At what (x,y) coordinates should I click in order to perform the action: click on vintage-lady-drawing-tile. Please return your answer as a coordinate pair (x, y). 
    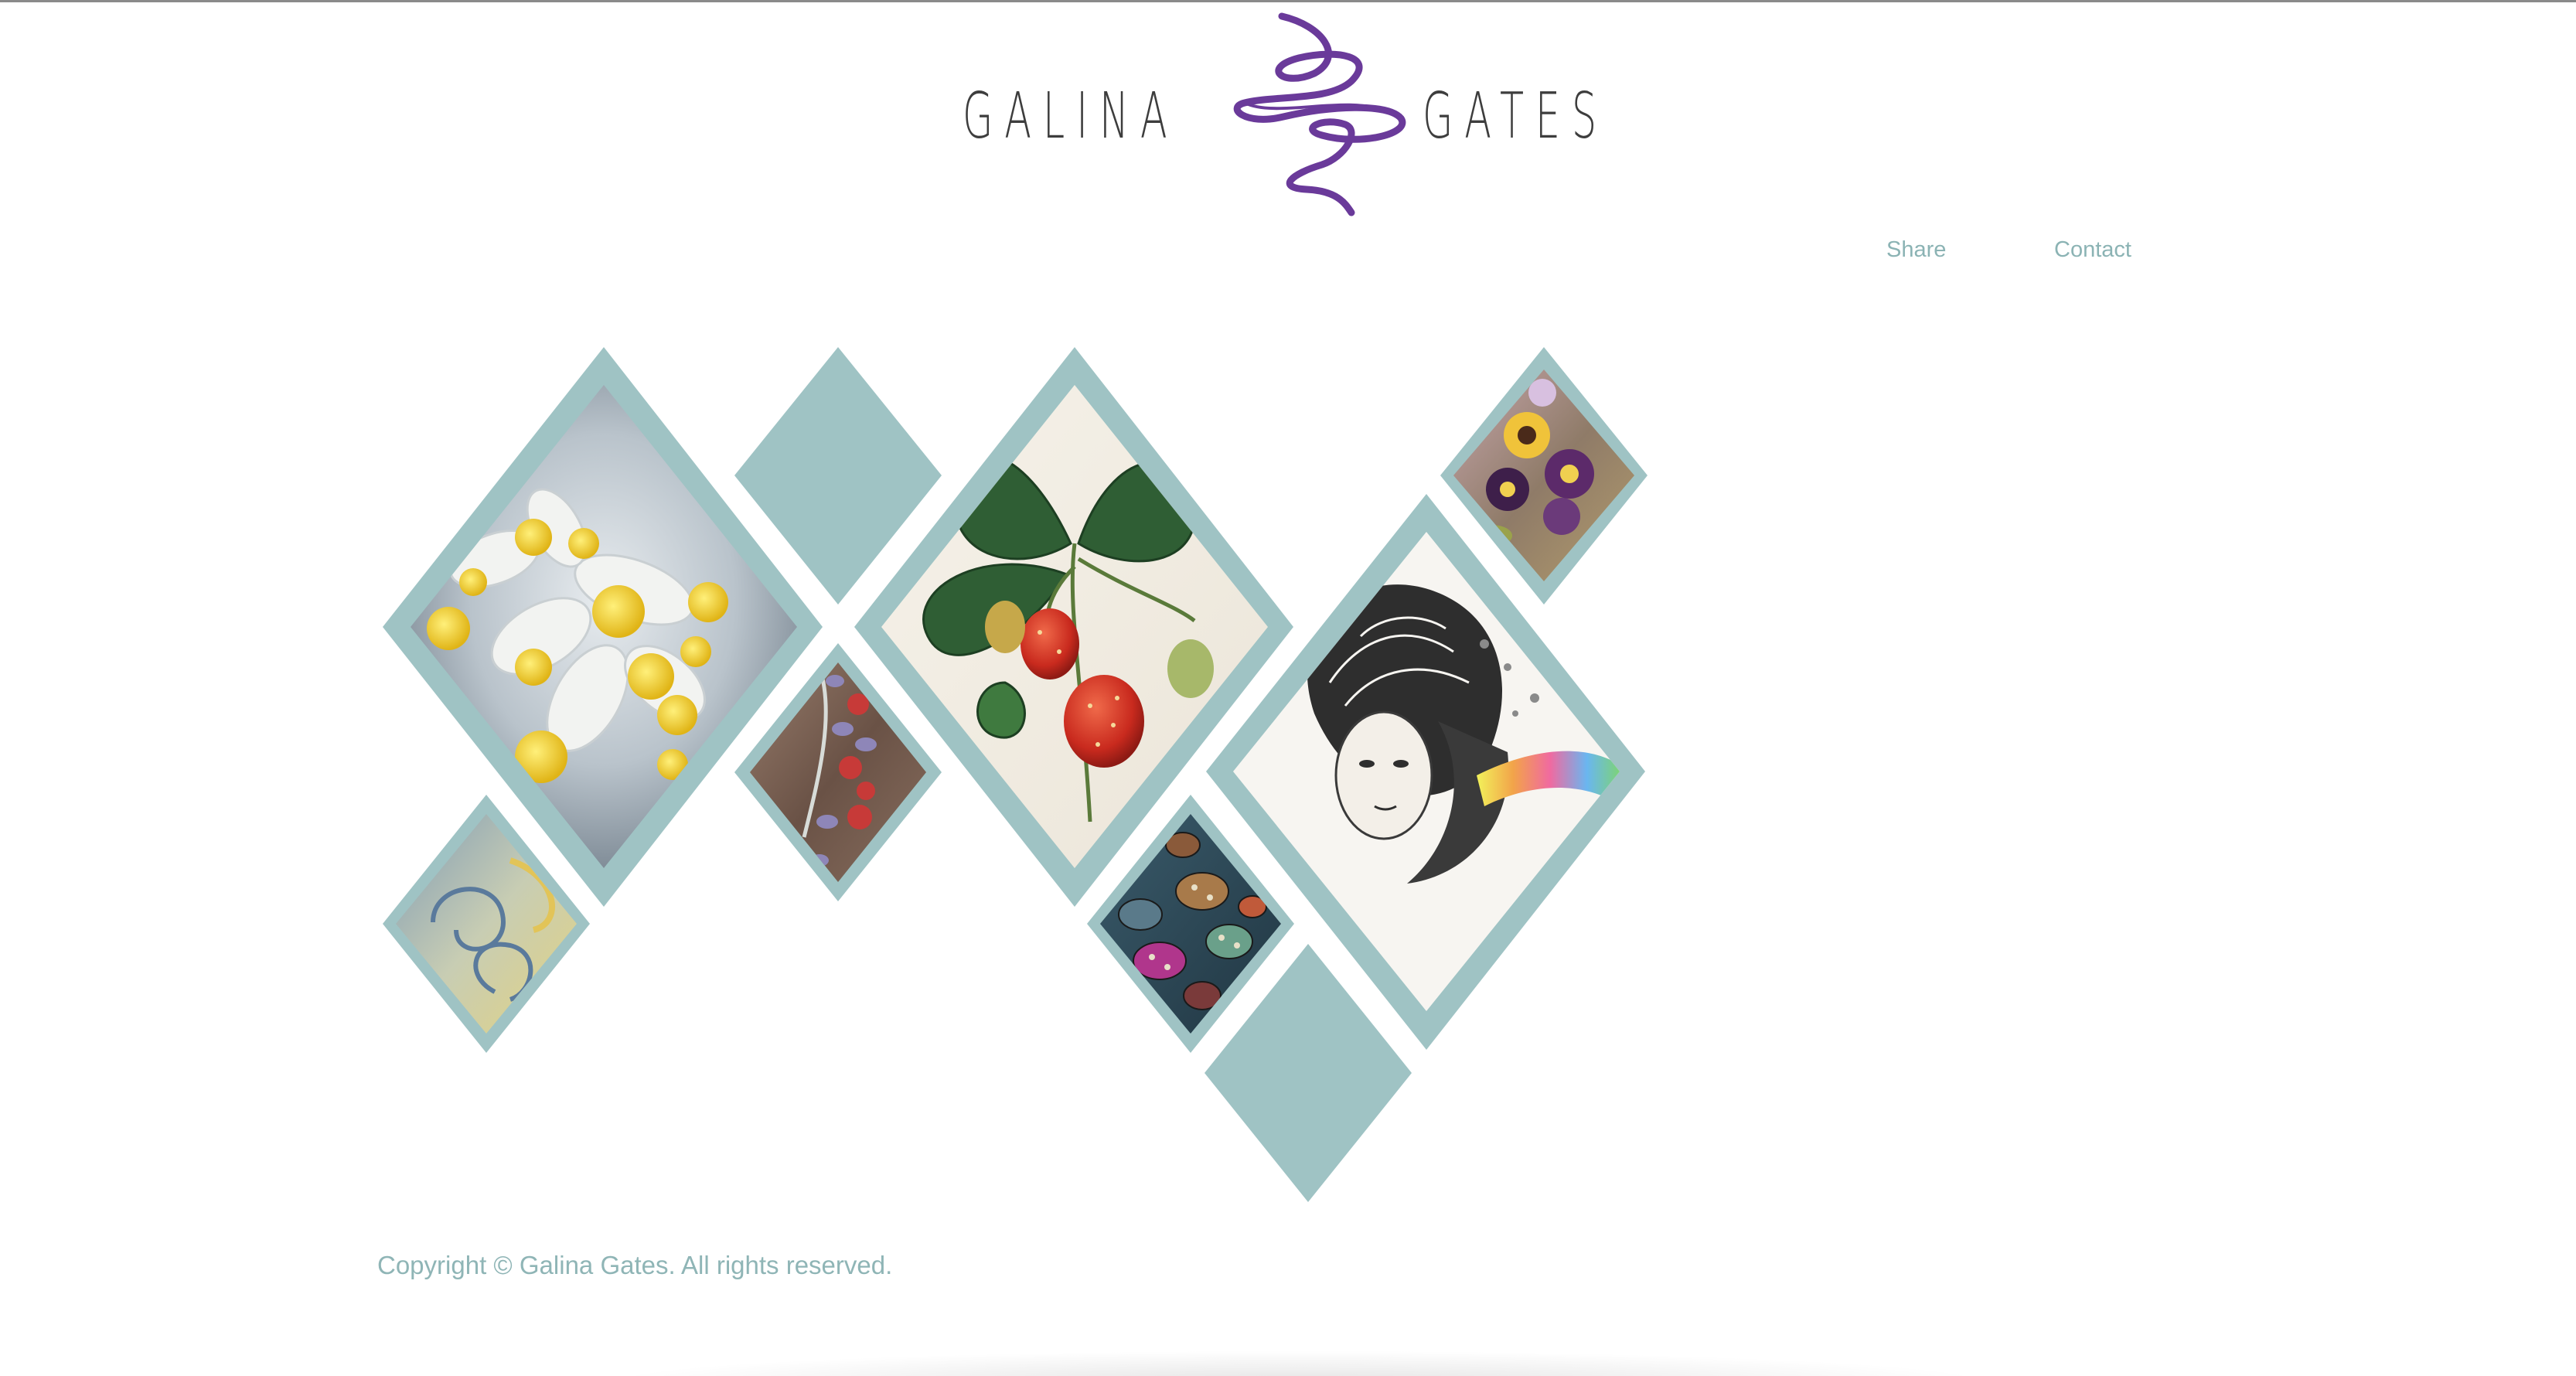
    Looking at the image, I should click on (1425, 772).